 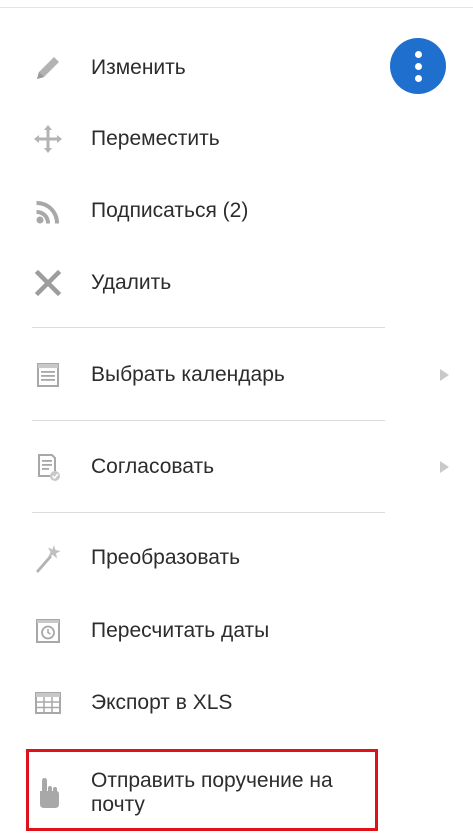 What do you see at coordinates (48, 703) in the screenshot?
I see `table-icon` at bounding box center [48, 703].